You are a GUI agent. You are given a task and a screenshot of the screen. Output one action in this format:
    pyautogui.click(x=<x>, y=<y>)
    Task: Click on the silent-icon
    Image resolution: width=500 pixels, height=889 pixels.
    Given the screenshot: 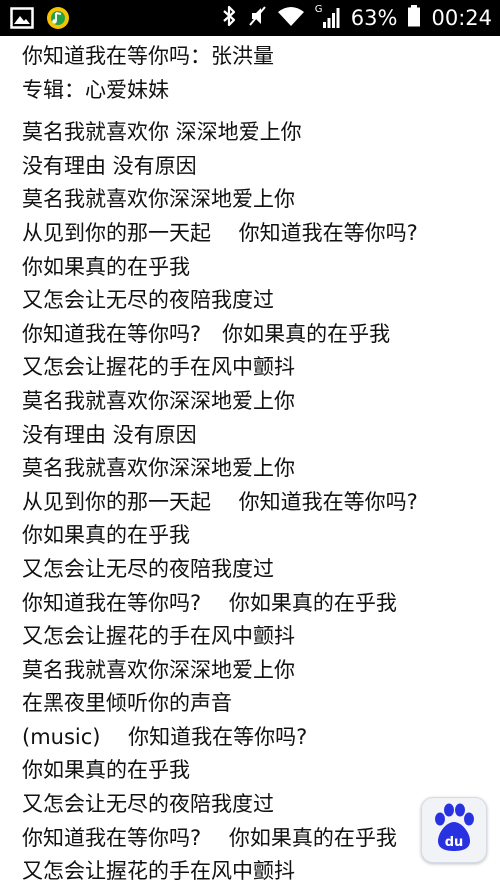 What is the action you would take?
    pyautogui.click(x=257, y=18)
    